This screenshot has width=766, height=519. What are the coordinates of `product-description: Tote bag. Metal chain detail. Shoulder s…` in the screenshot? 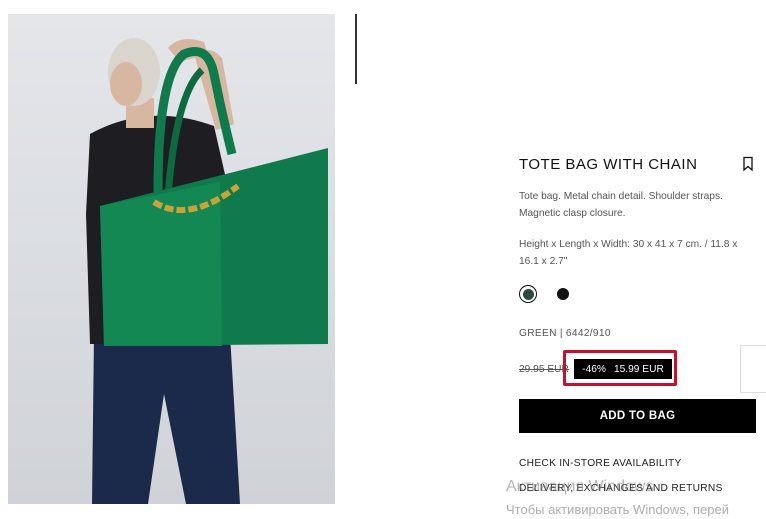 It's located at (621, 205).